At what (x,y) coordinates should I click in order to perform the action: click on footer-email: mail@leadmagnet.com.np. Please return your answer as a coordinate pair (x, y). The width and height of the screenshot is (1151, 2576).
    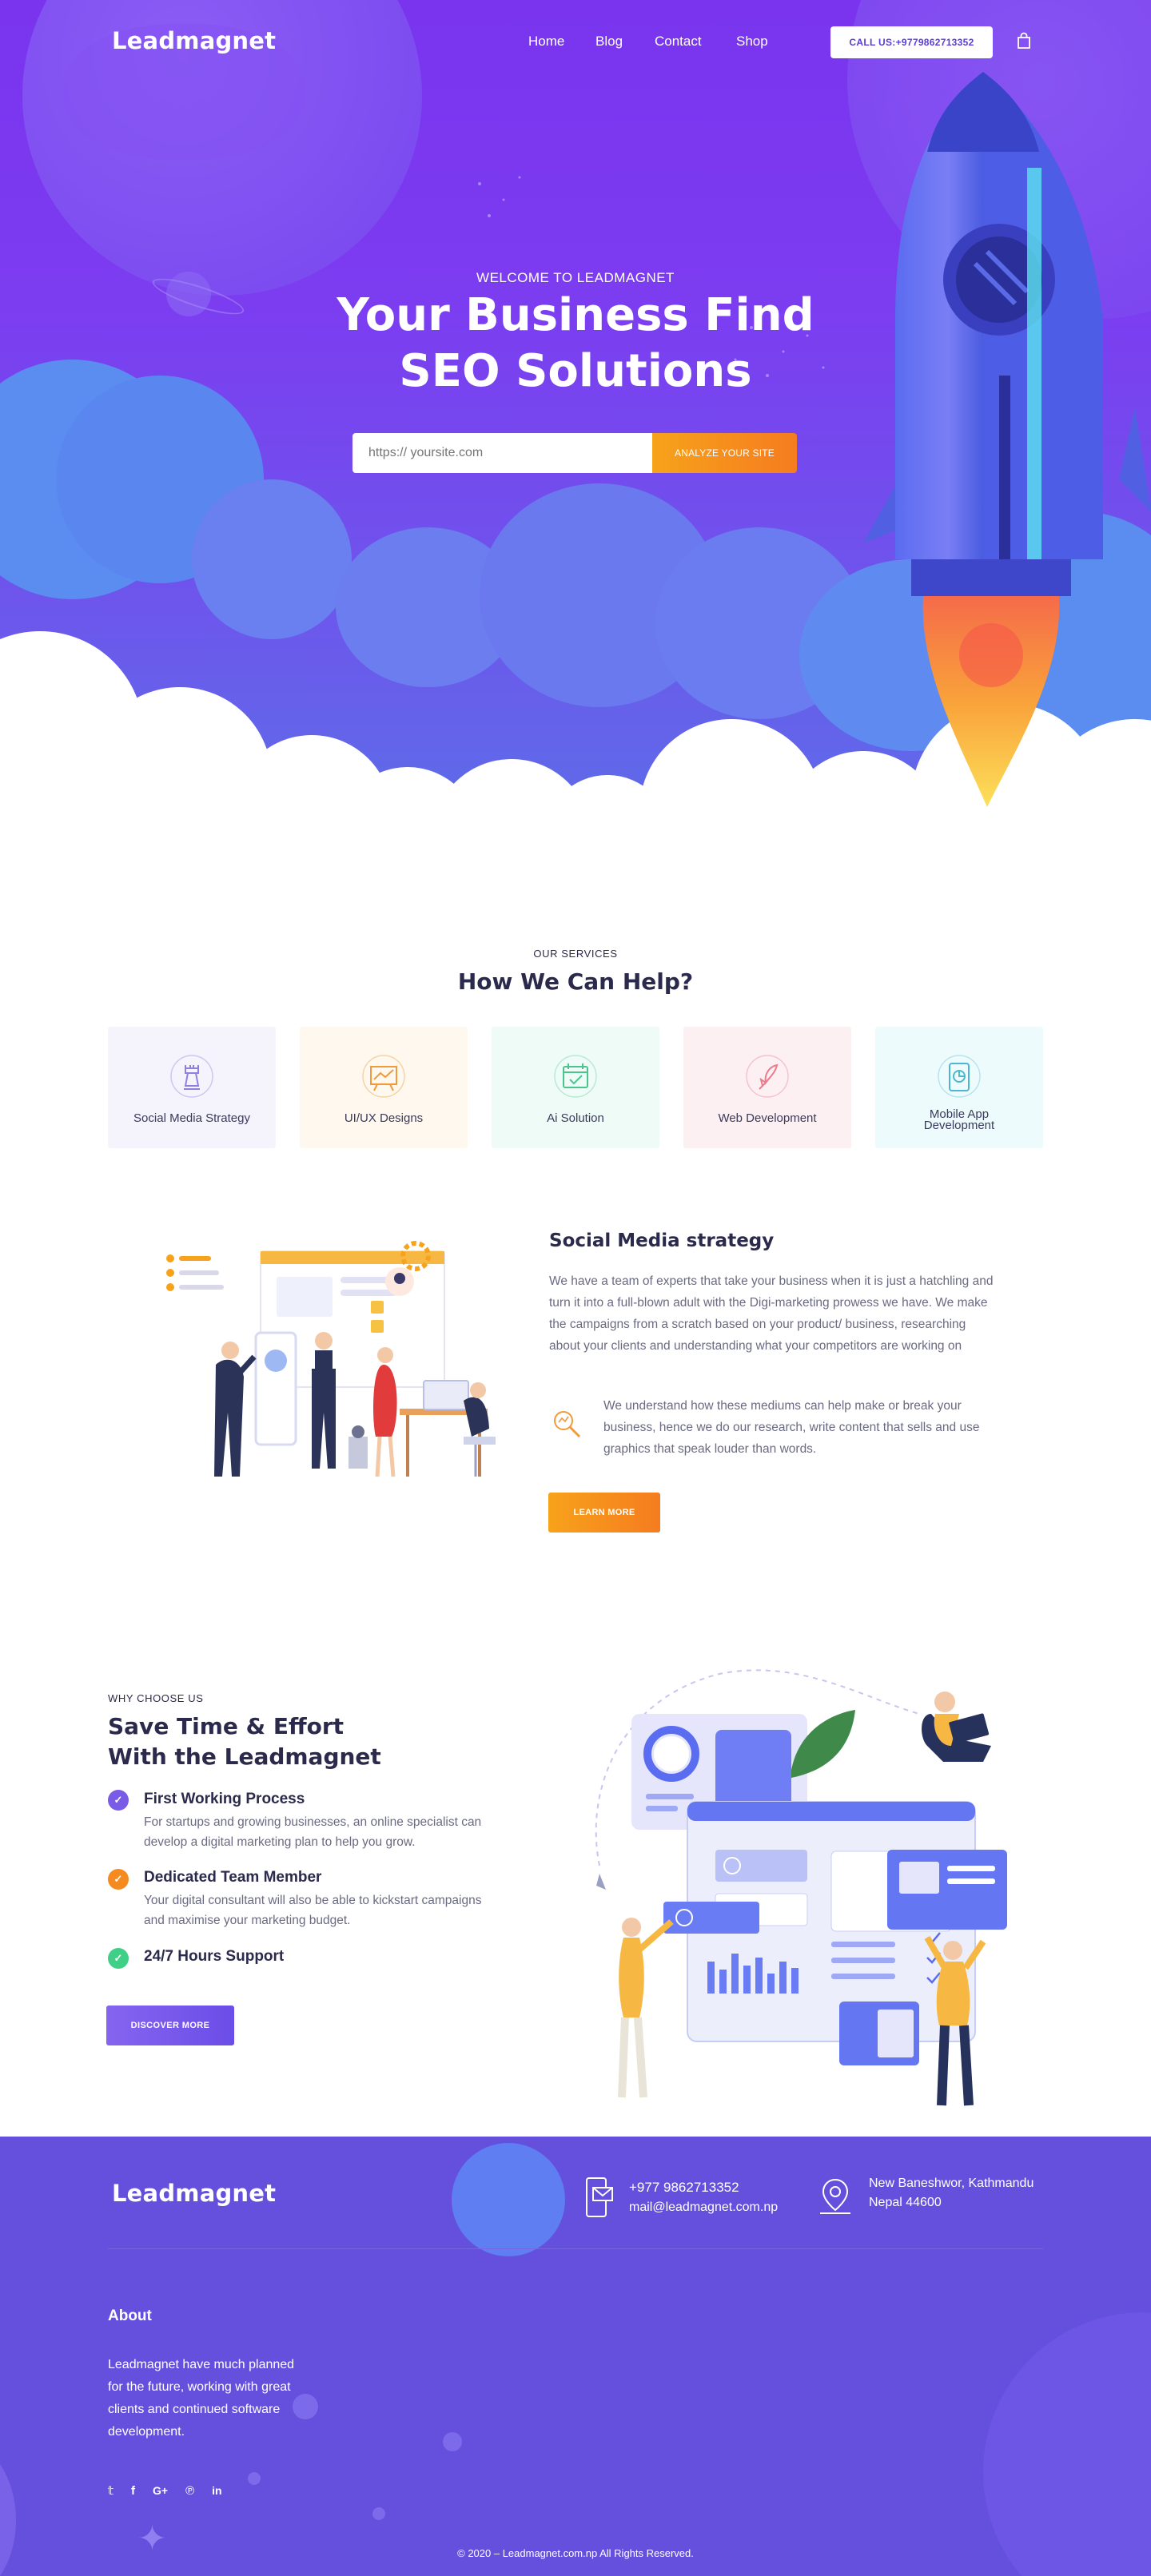
    Looking at the image, I should click on (703, 2207).